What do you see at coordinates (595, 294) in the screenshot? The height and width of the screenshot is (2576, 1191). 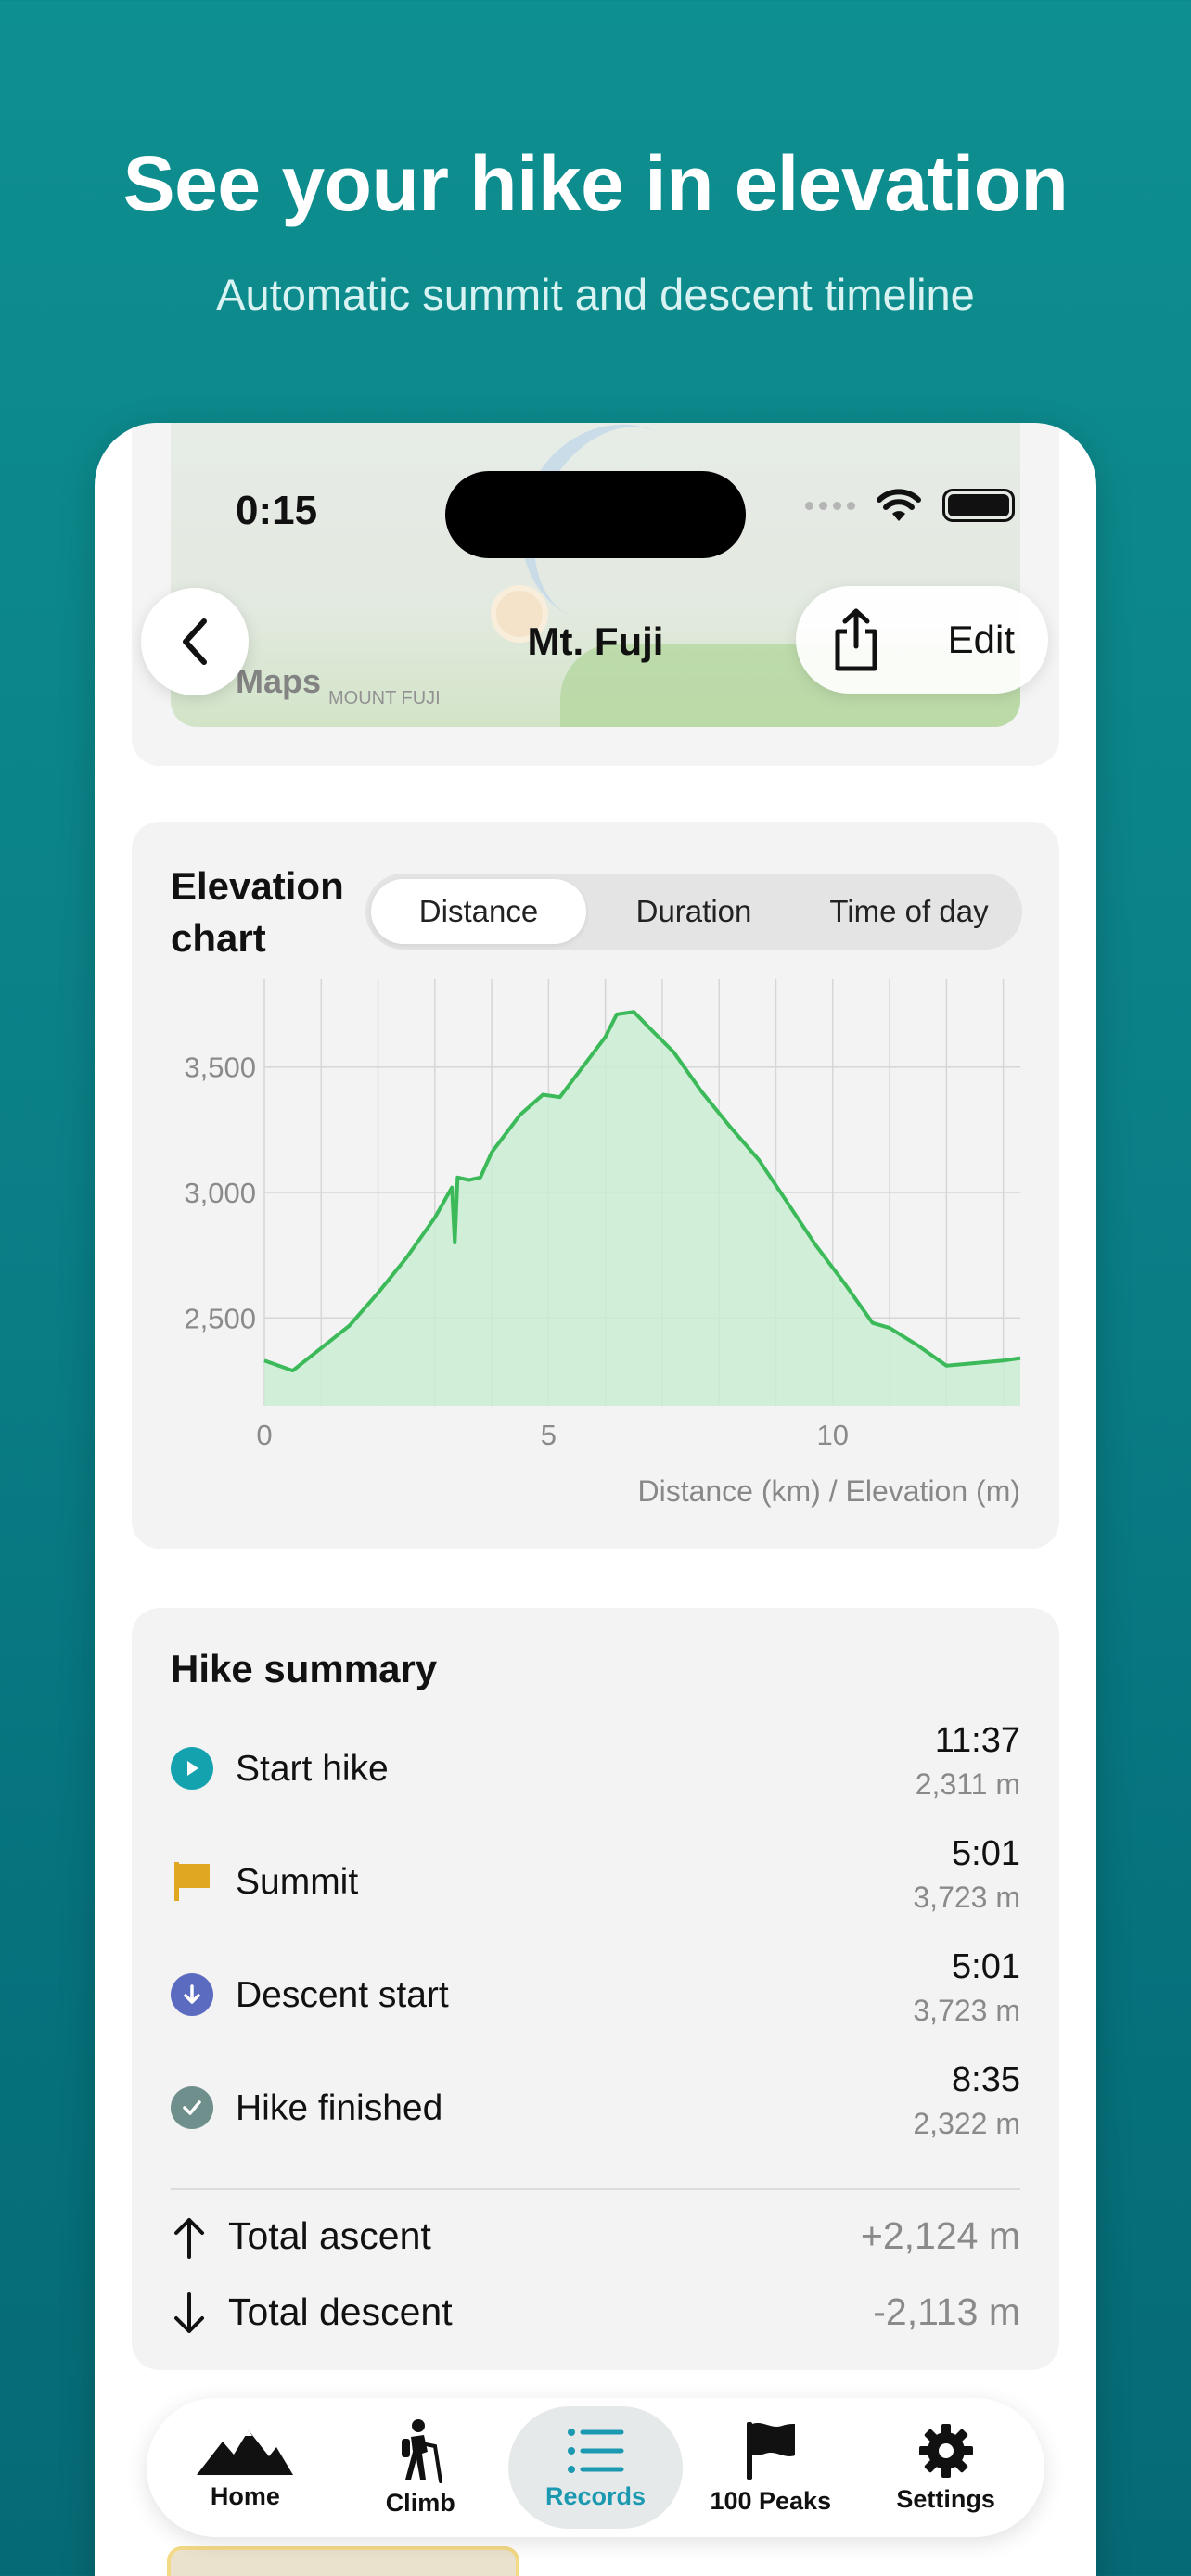 I see `hero-subtitle: Automatic summit and descent timeline` at bounding box center [595, 294].